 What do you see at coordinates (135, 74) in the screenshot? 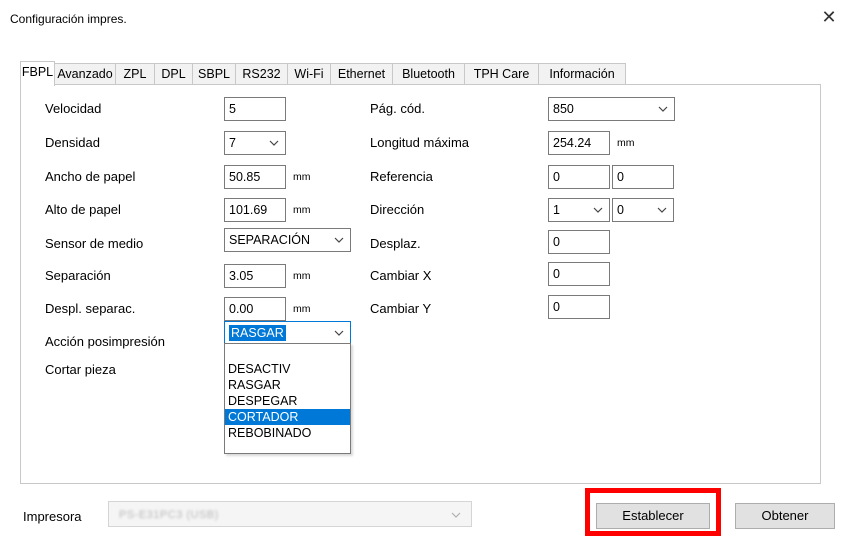
I see `tab-zpl: ZPL` at bounding box center [135, 74].